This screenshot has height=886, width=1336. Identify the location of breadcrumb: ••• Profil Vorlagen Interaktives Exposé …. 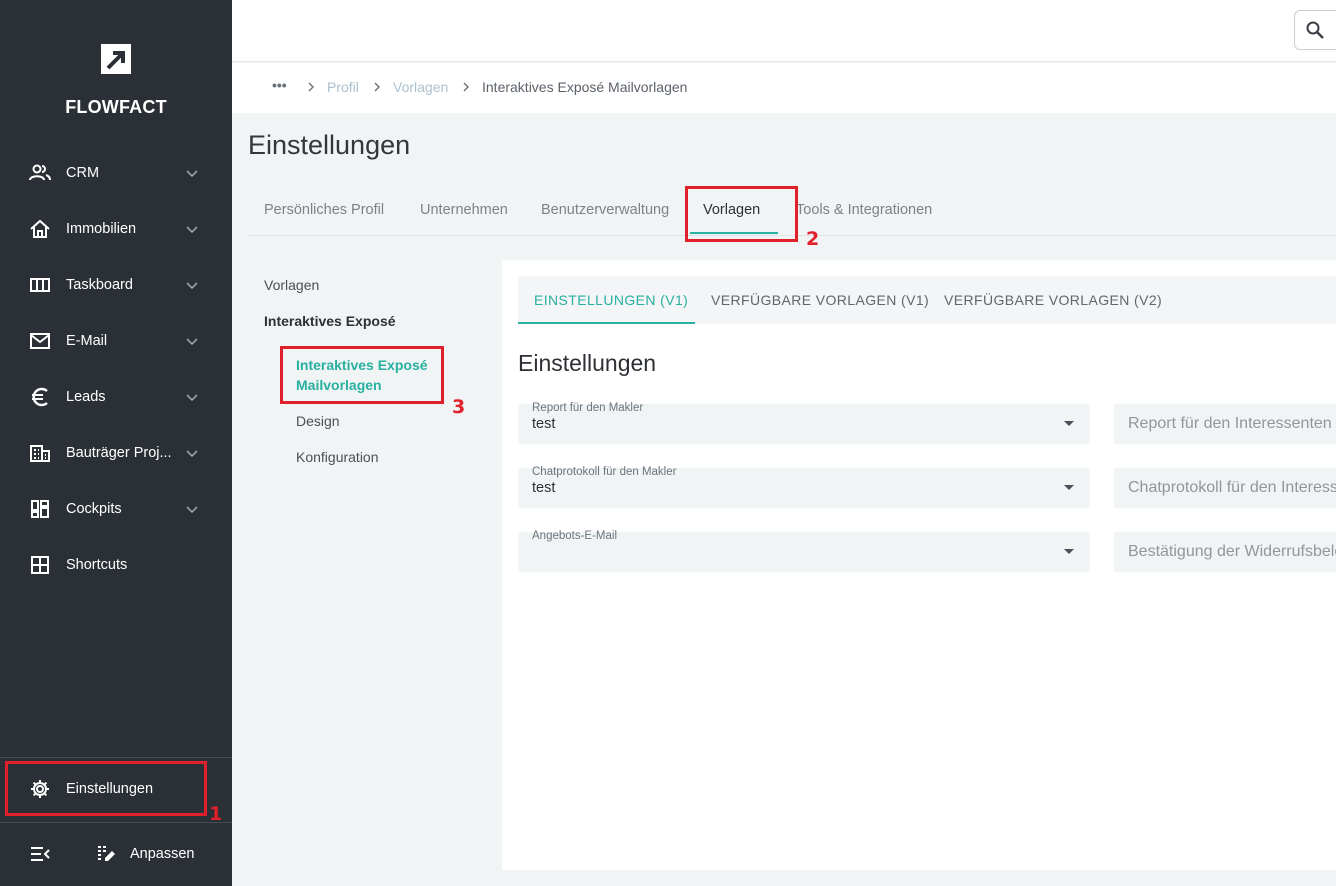
(784, 88).